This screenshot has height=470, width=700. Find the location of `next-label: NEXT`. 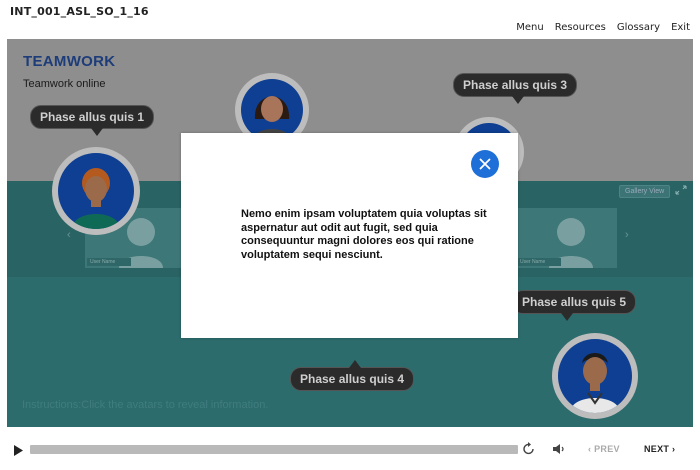

next-label: NEXT is located at coordinates (657, 449).